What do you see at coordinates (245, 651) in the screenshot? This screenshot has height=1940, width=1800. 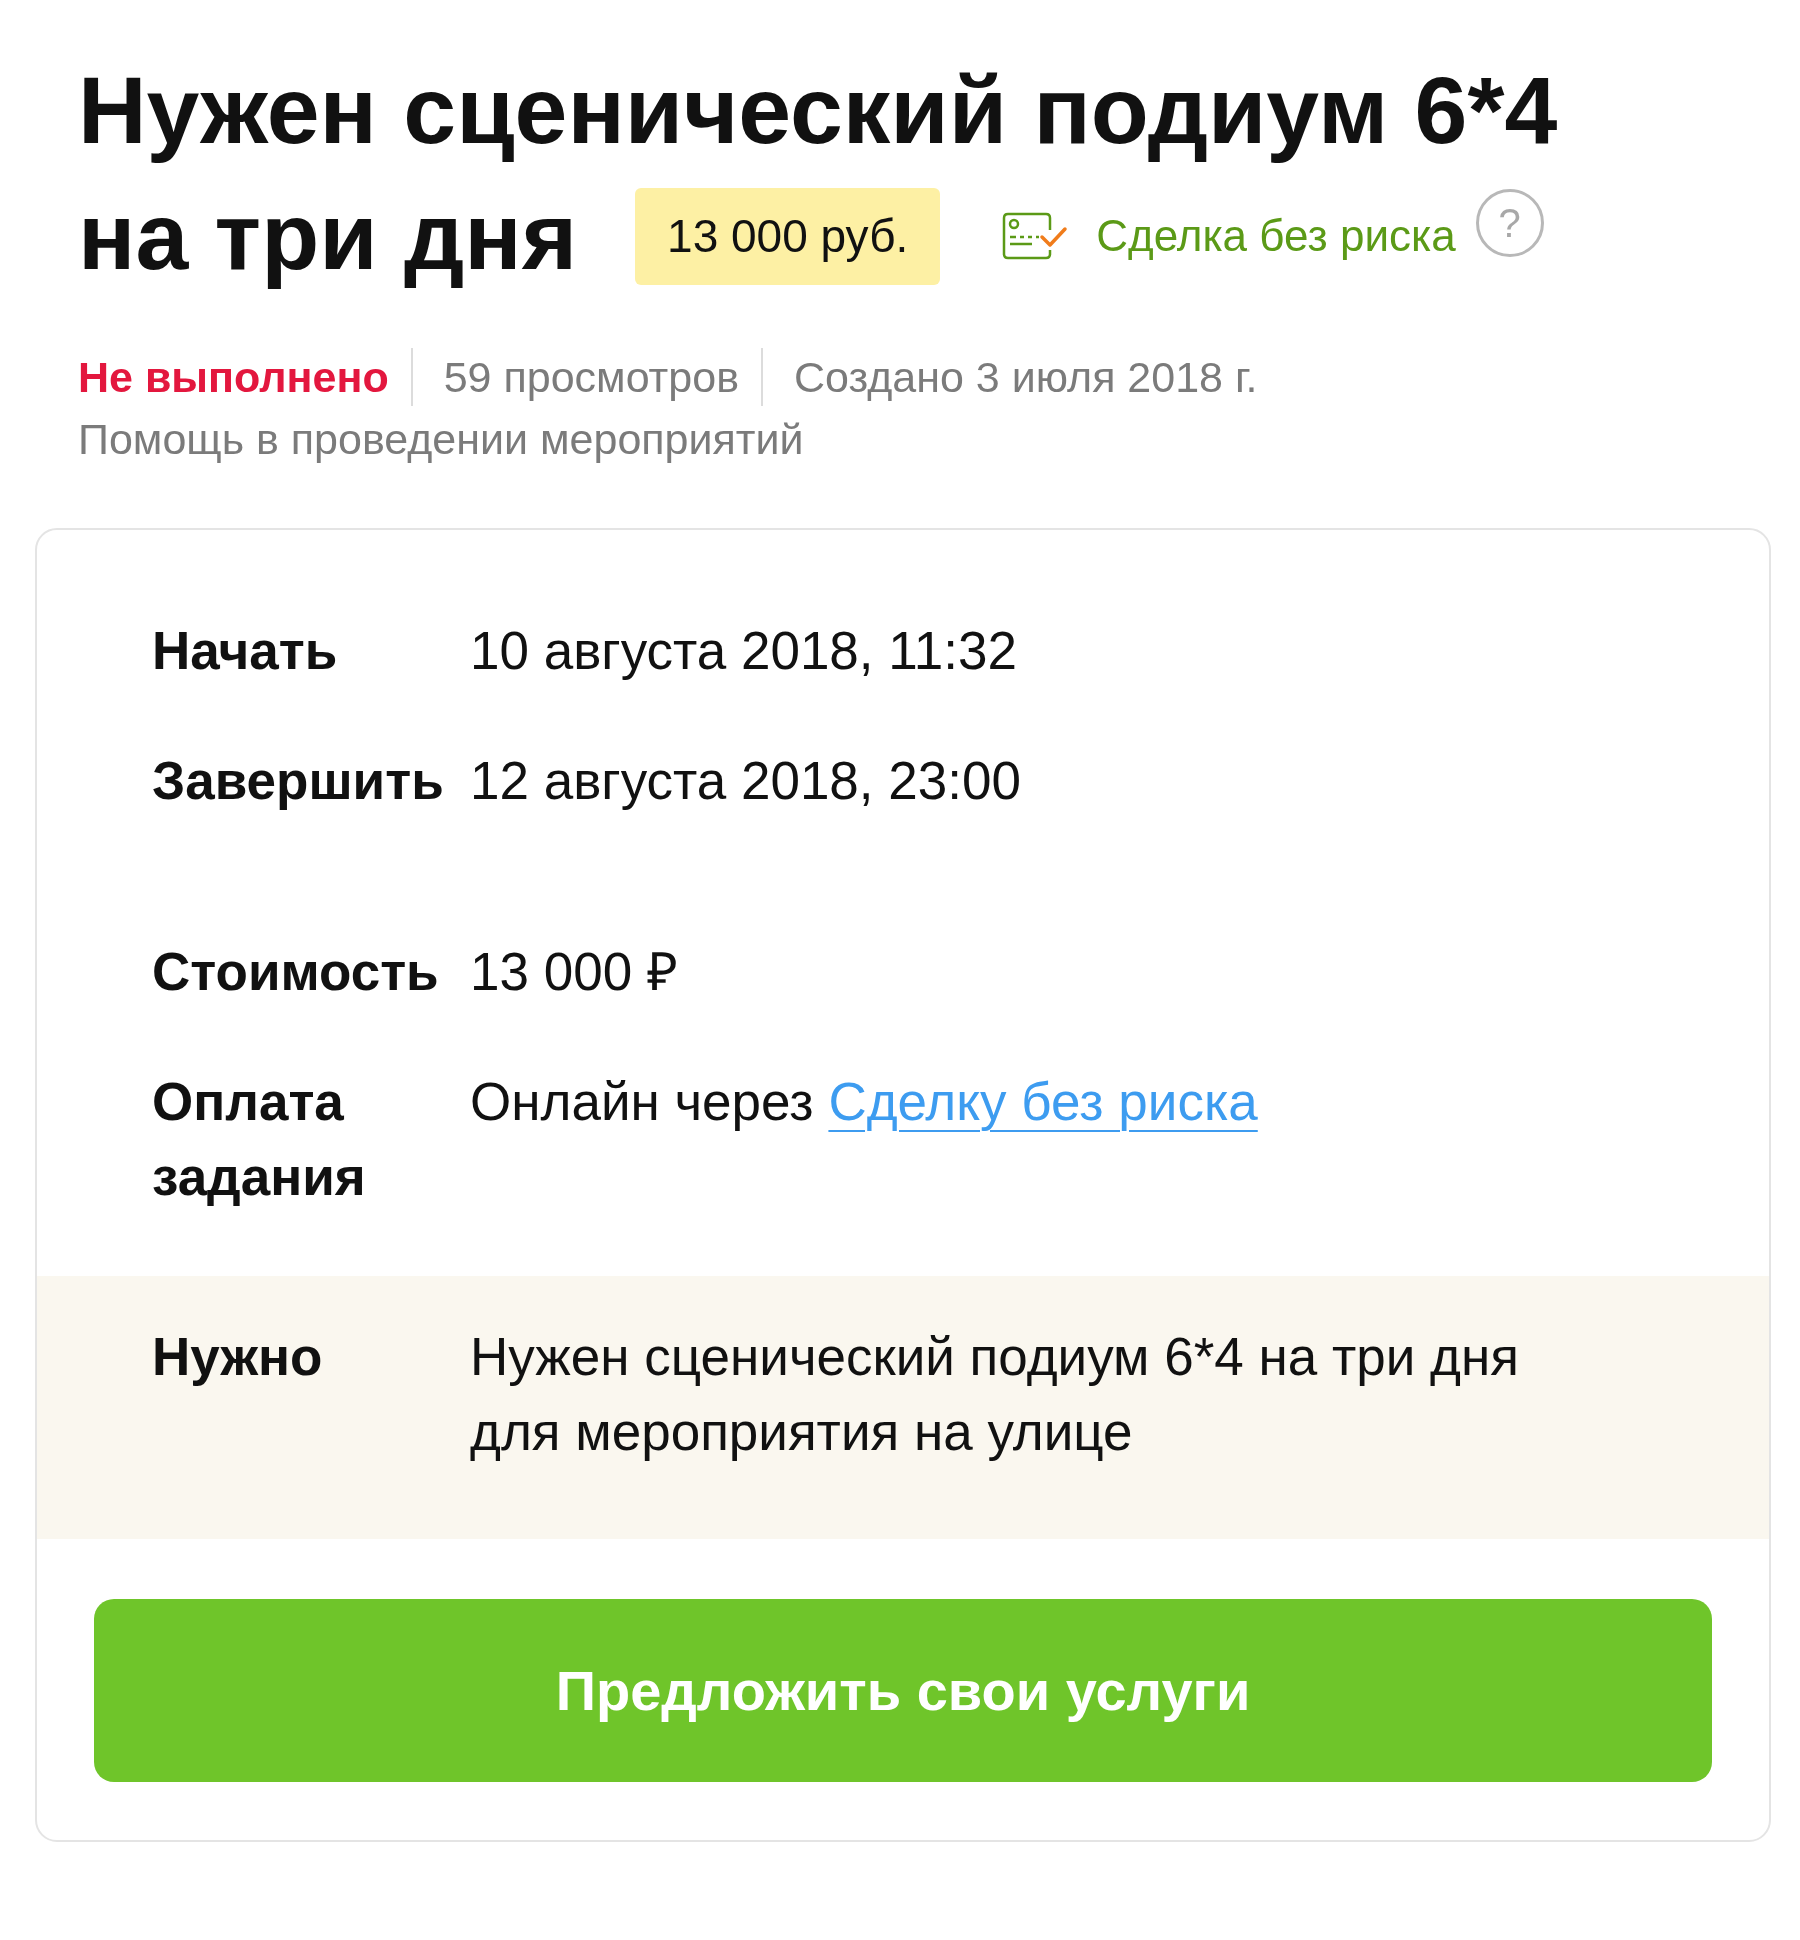 I see `field-label: Начать` at bounding box center [245, 651].